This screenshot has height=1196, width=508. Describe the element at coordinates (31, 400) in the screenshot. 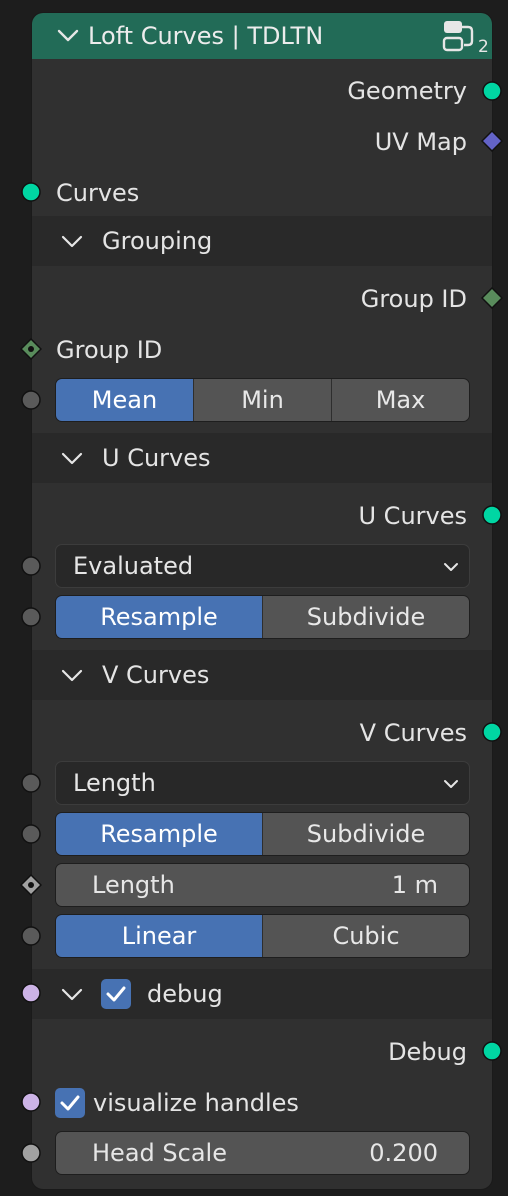

I see `grouping-mode-input-socket` at that location.